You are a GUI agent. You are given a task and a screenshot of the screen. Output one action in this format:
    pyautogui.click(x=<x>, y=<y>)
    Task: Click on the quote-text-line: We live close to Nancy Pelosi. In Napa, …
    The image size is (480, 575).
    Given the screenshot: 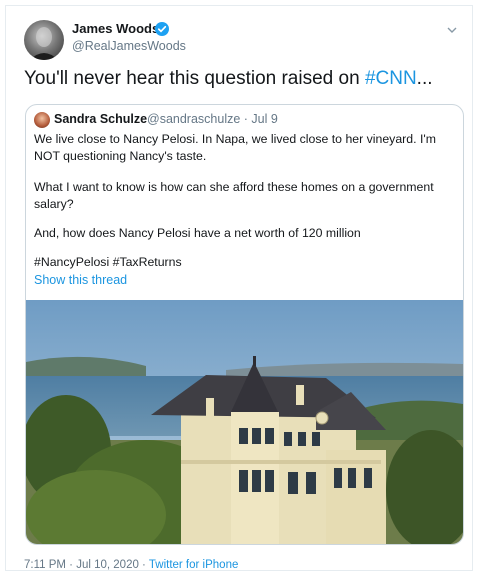 What is the action you would take?
    pyautogui.click(x=235, y=139)
    